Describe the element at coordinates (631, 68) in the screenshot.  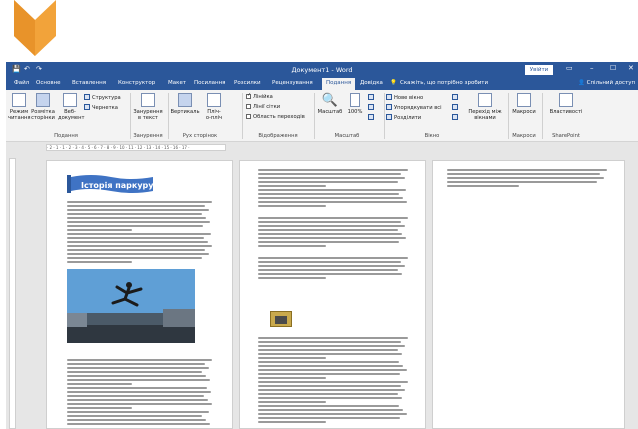
I see `close-icon: ✕` at that location.